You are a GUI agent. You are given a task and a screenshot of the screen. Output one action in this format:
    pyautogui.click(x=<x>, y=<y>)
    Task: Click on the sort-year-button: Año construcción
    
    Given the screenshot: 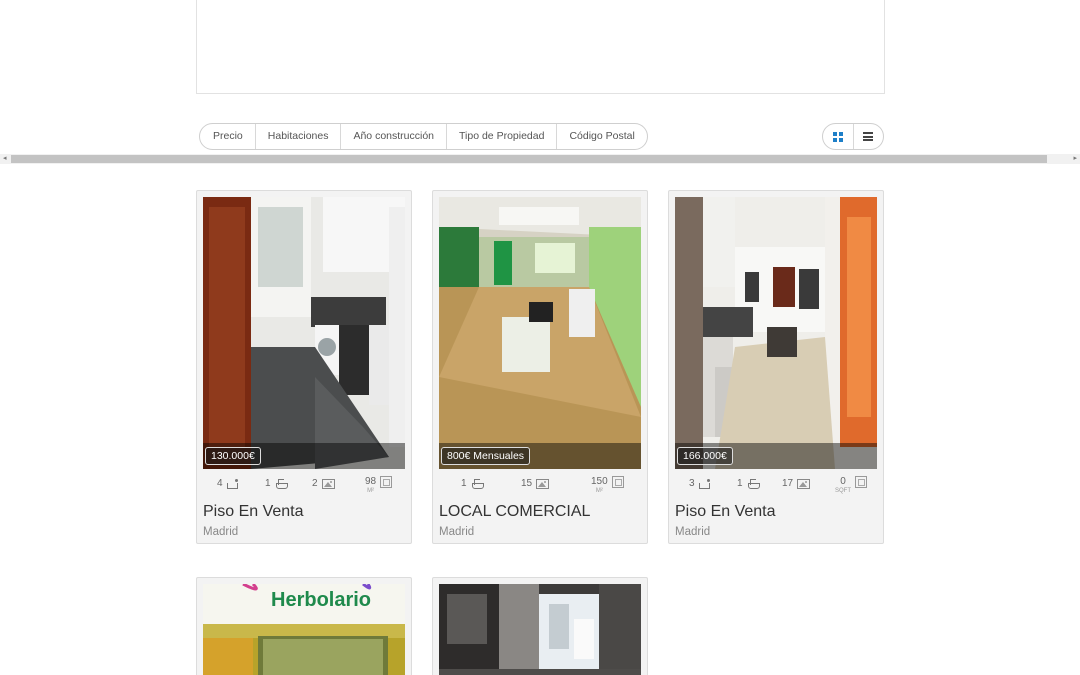 What is the action you would take?
    pyautogui.click(x=394, y=136)
    